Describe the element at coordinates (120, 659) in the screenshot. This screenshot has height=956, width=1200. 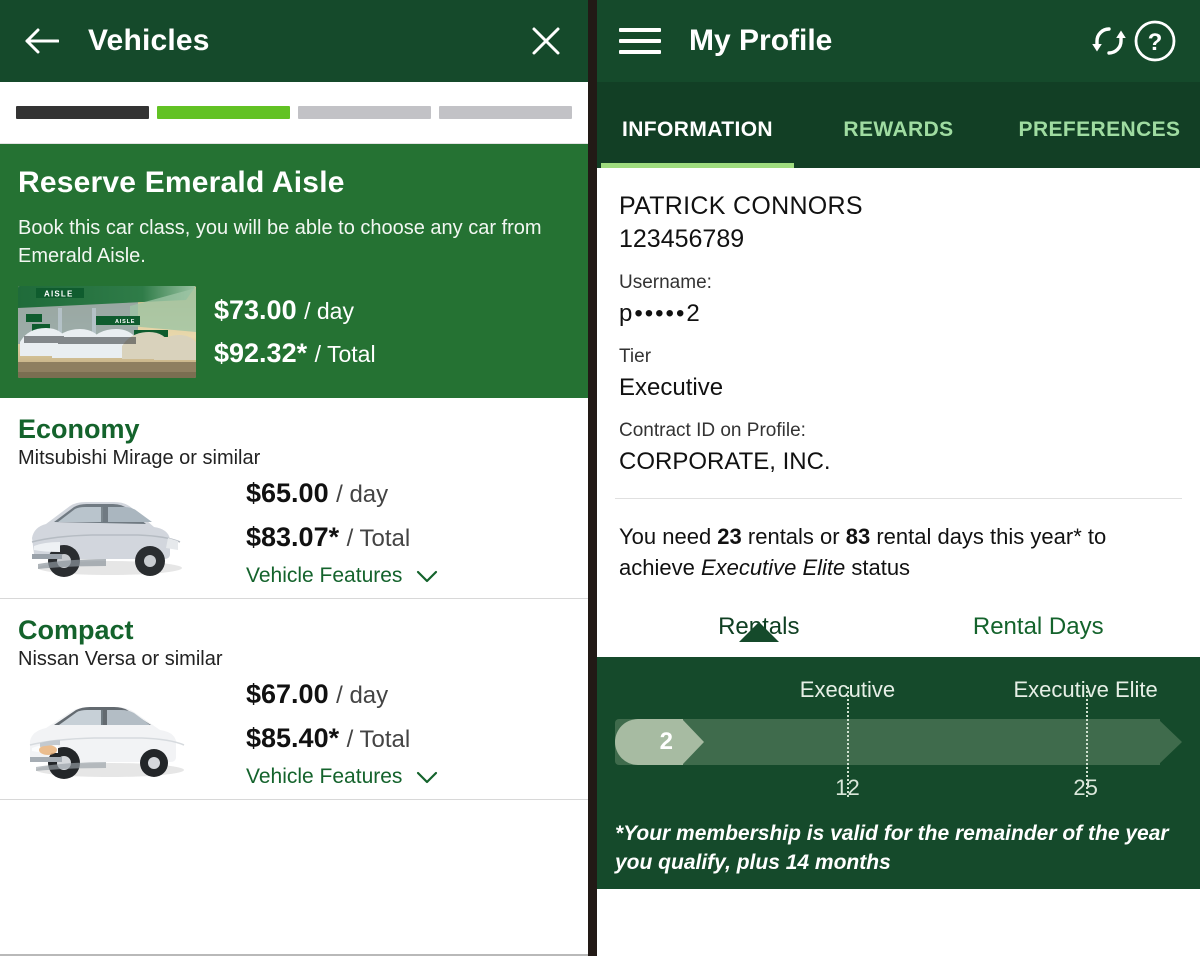
I see `vehicle-model-name: Nissan Versa or similar` at that location.